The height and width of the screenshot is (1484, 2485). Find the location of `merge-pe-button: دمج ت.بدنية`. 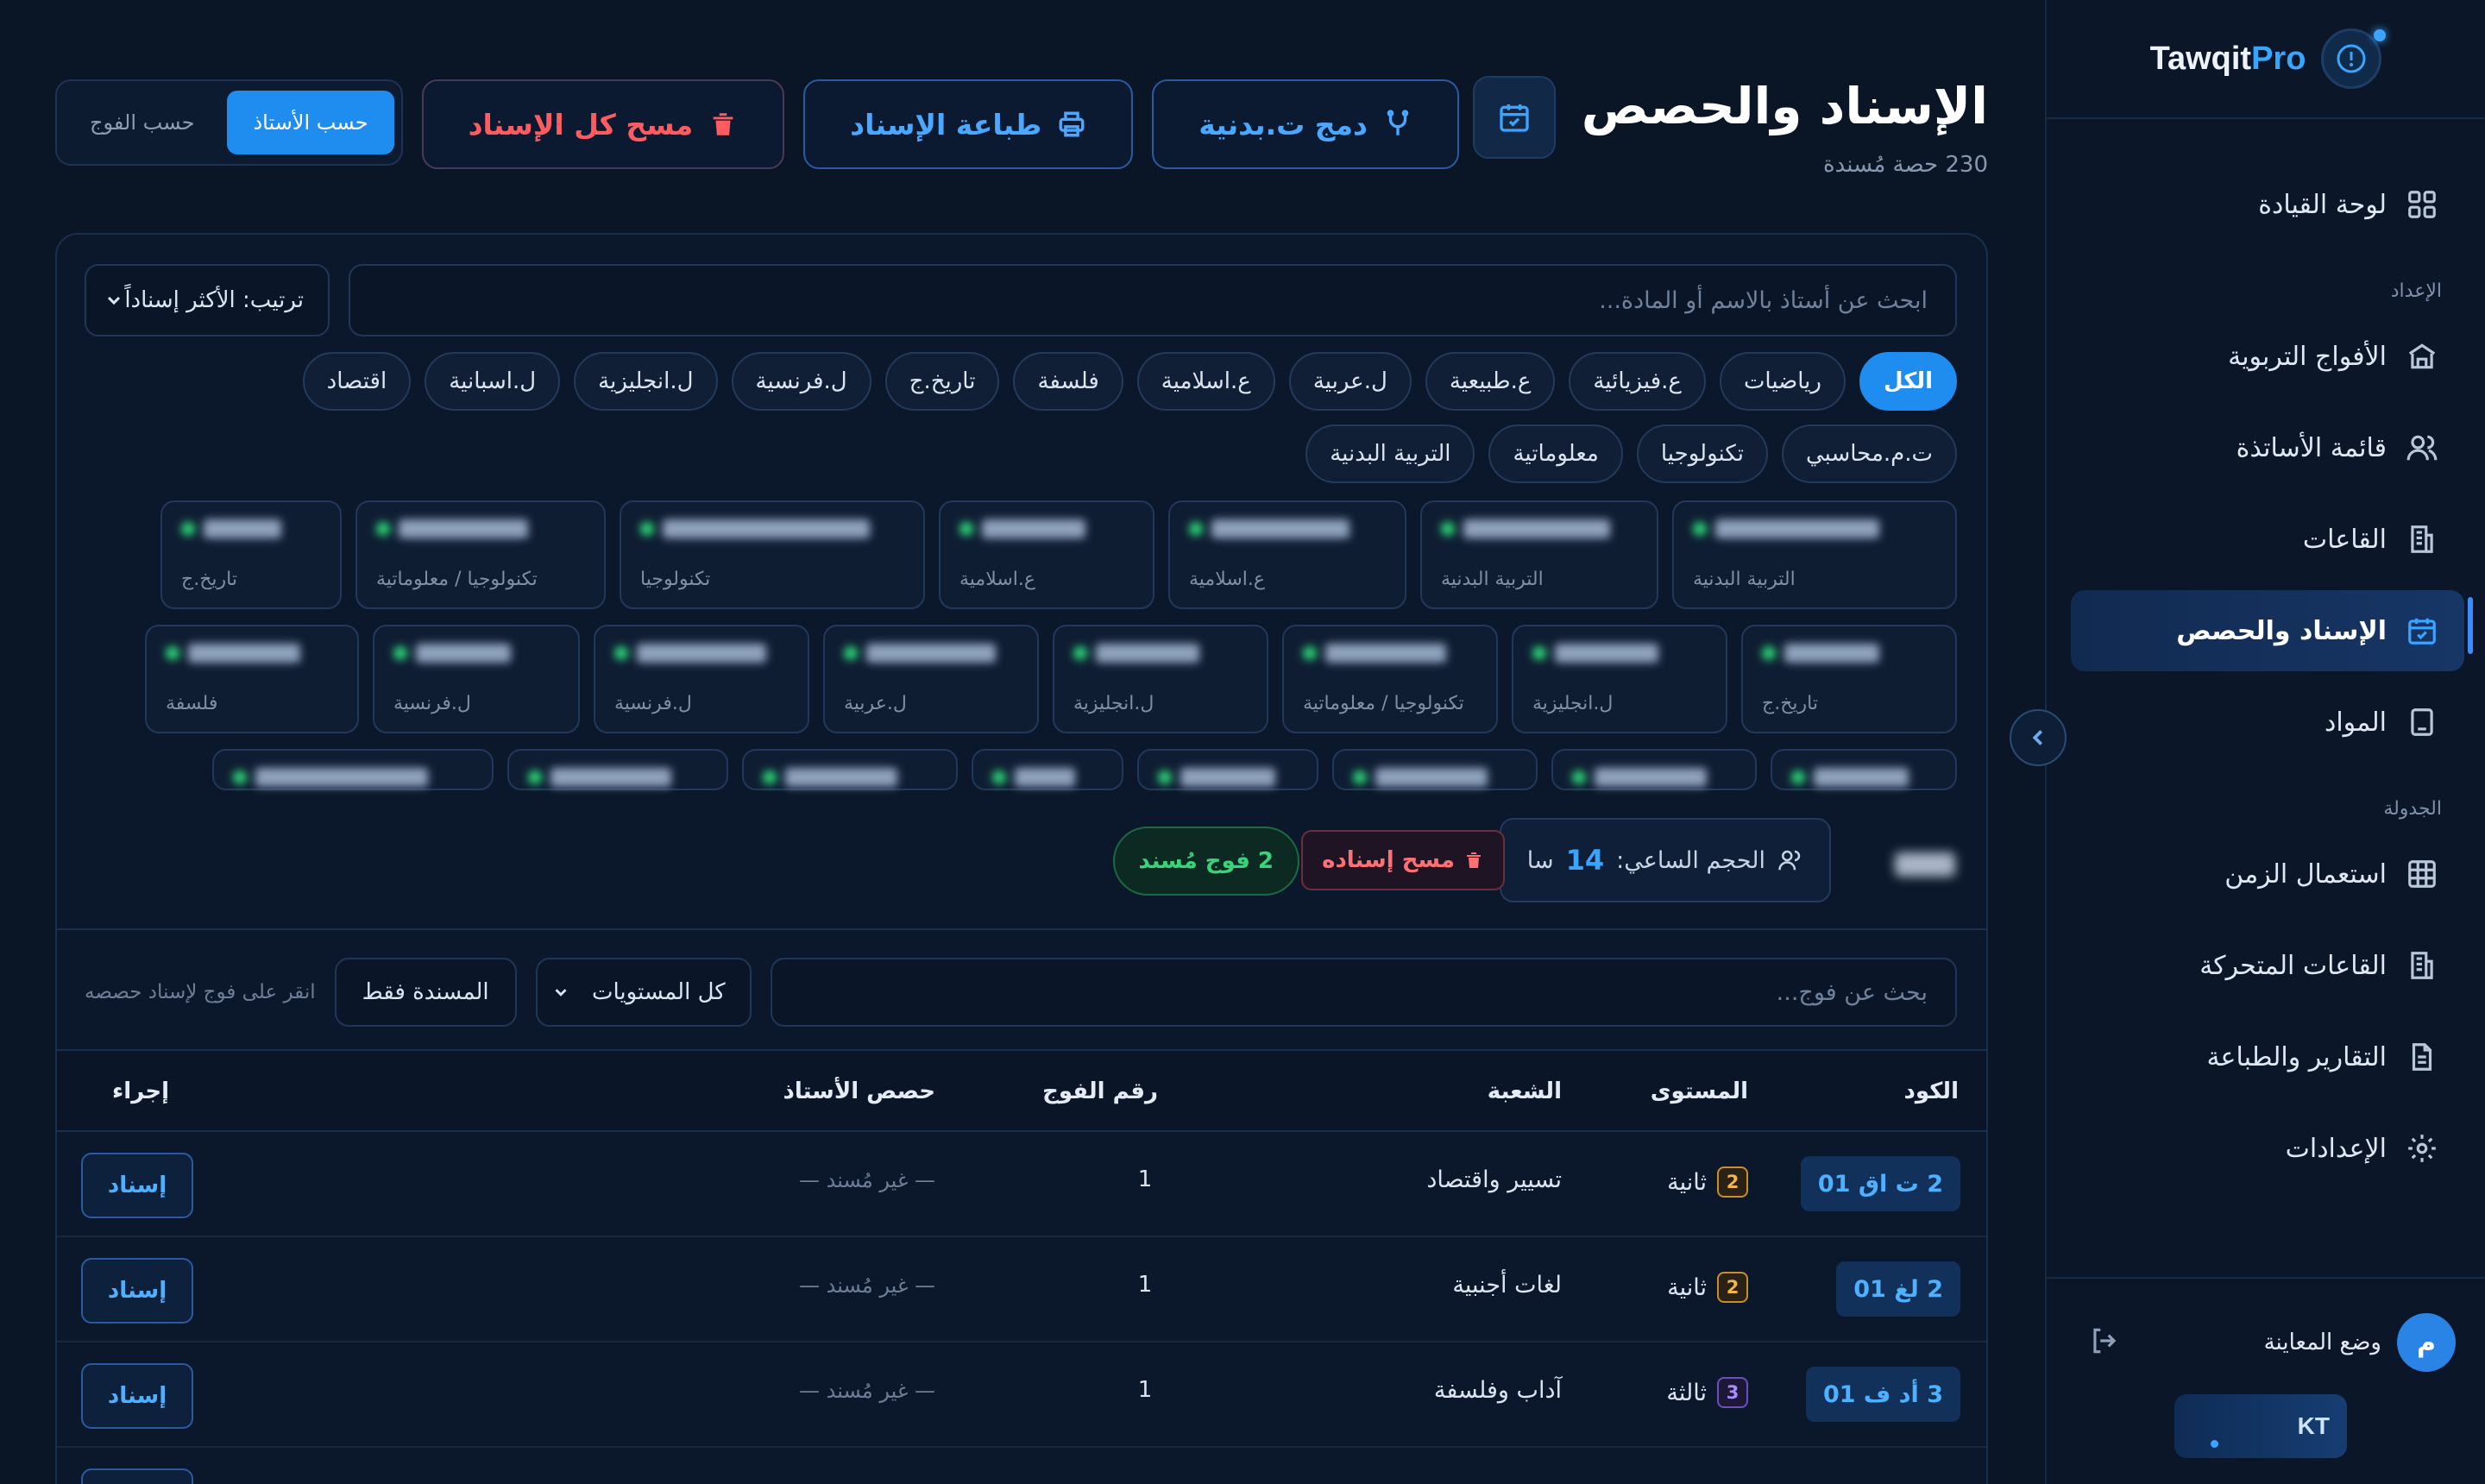

merge-pe-button: دمج ت.بدنية is located at coordinates (1305, 124).